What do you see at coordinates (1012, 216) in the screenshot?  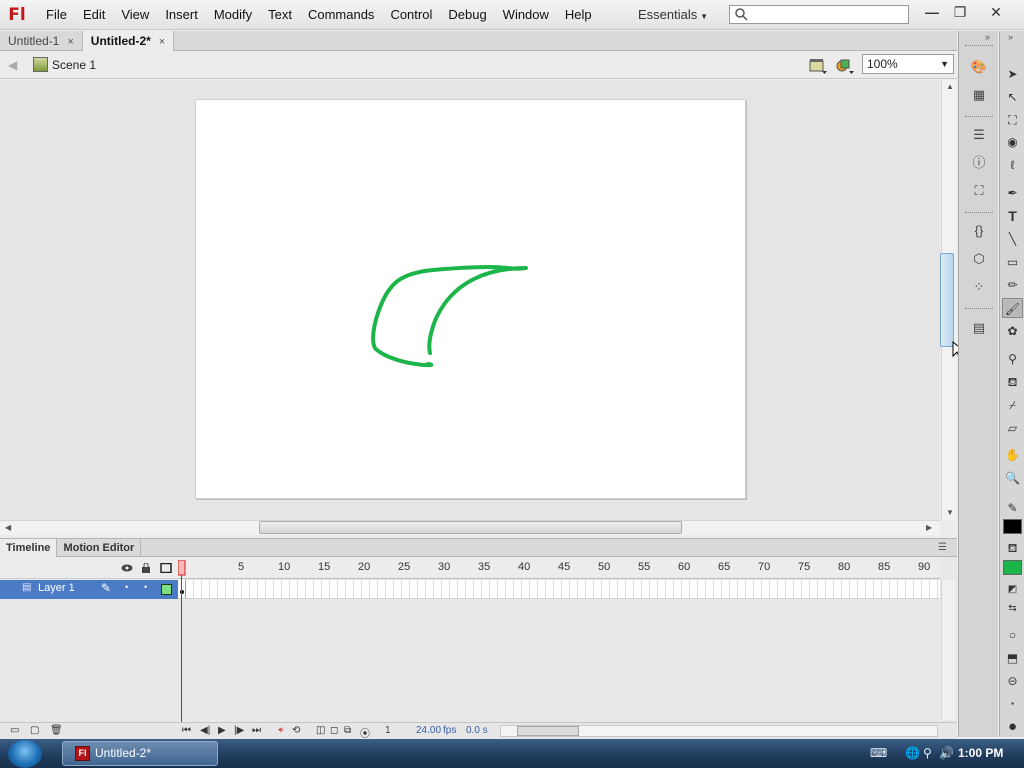 I see `text-tool-icon: T` at bounding box center [1012, 216].